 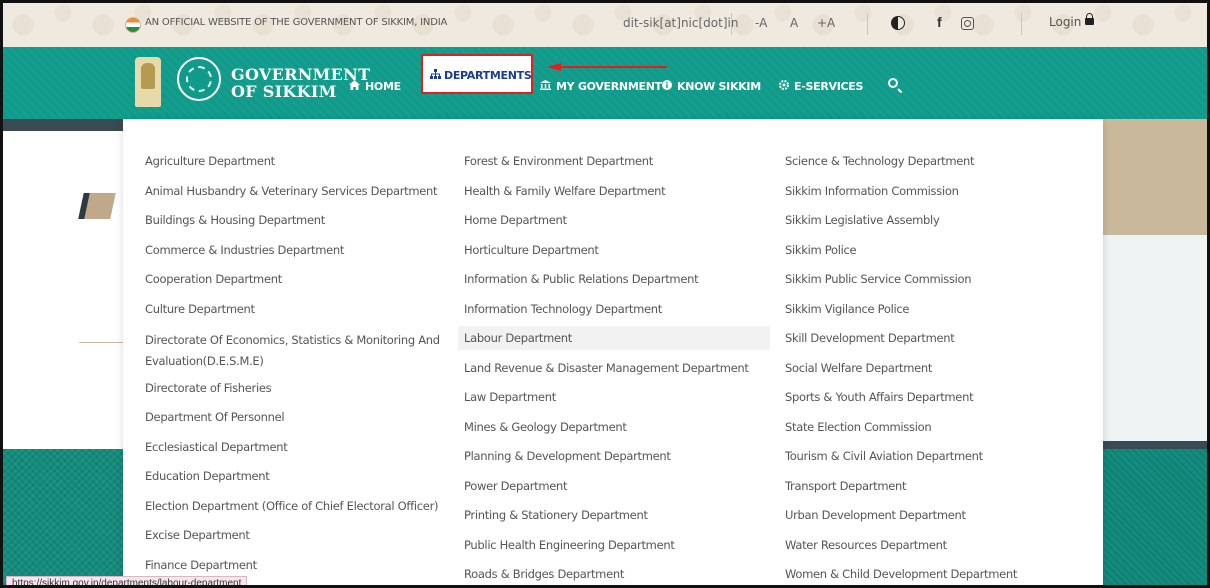 I want to click on nav-e-services-label: E-SERVICES, so click(x=829, y=86).